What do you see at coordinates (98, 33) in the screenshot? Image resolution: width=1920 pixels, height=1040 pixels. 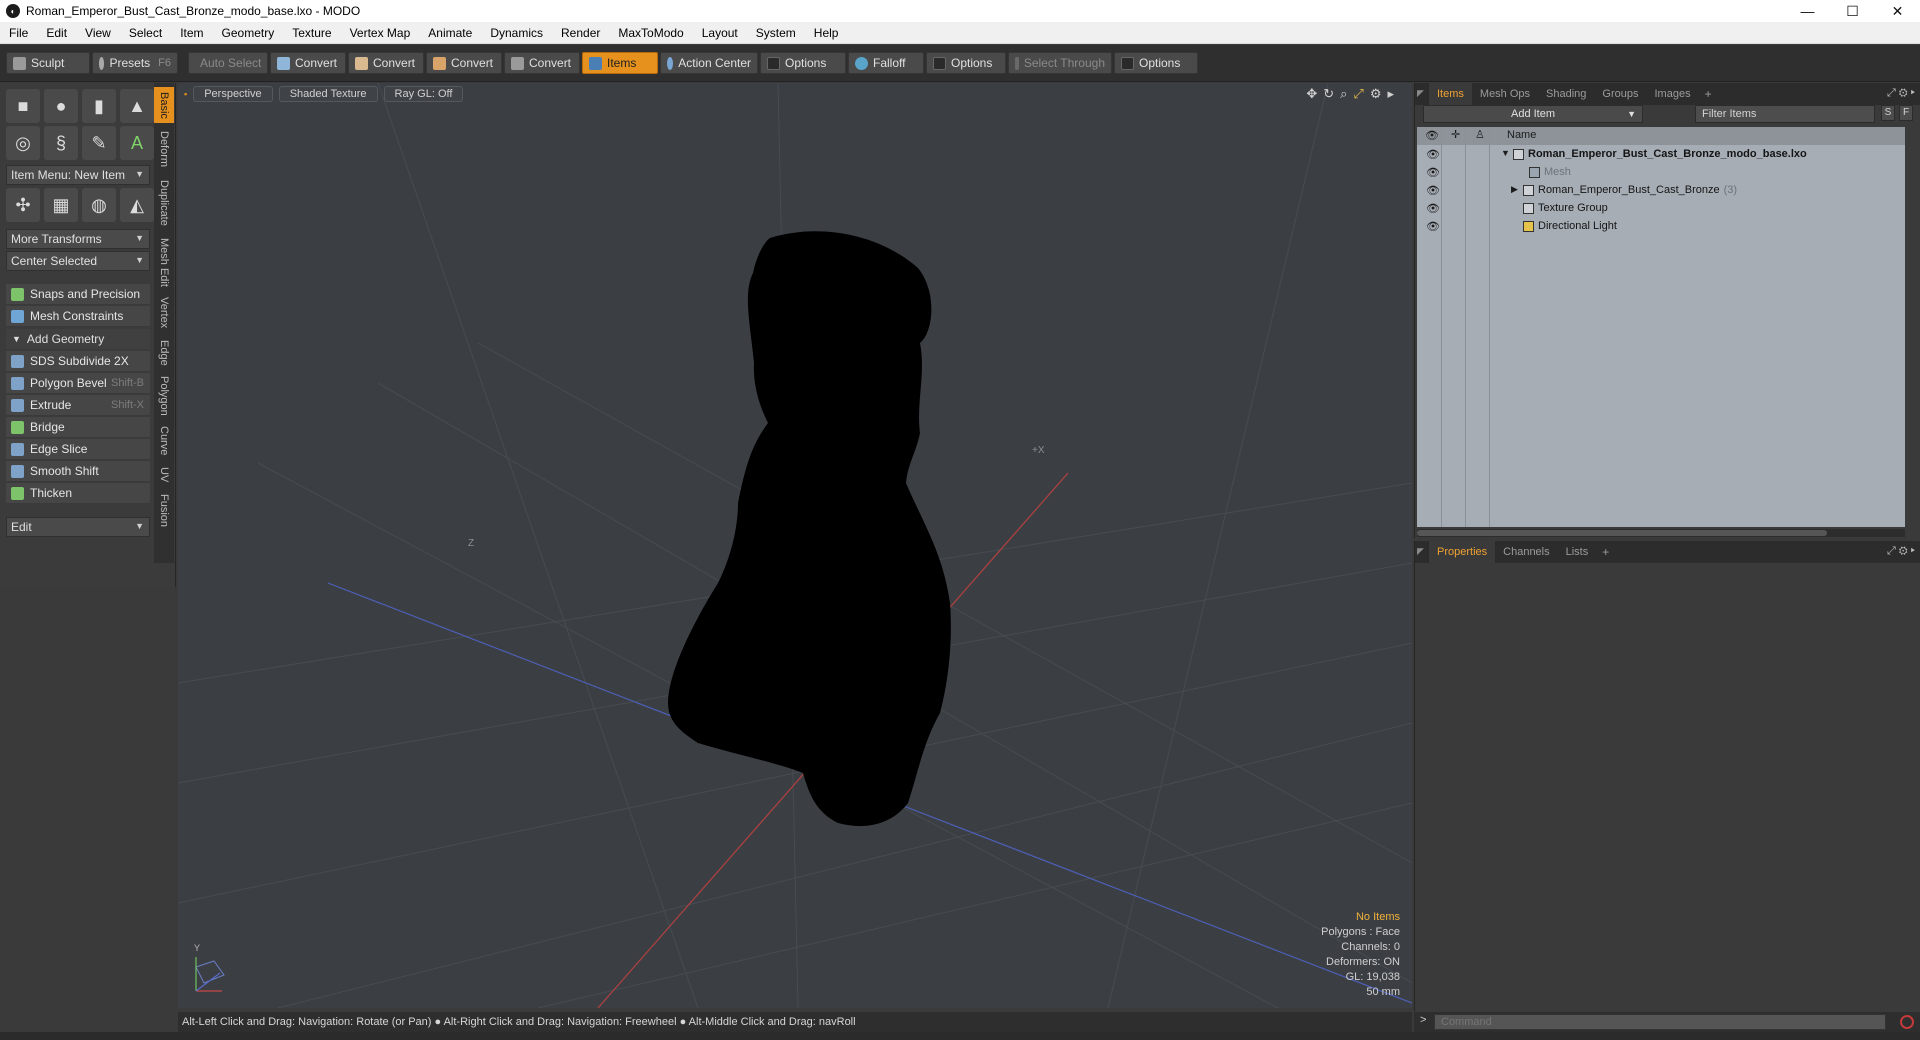 I see `menu-view: View` at bounding box center [98, 33].